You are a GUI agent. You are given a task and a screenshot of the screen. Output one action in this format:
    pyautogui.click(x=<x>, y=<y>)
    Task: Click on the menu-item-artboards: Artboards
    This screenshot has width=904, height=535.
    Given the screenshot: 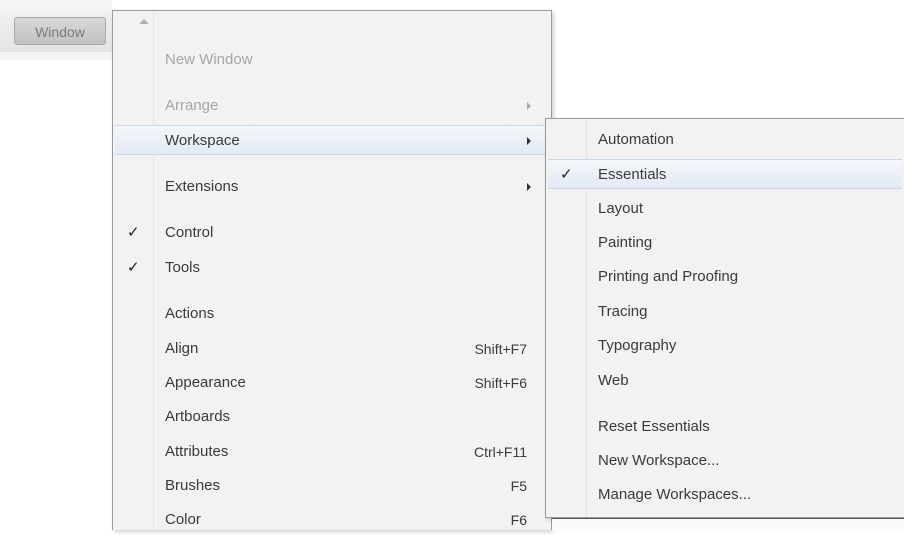 What is the action you would take?
    pyautogui.click(x=332, y=417)
    